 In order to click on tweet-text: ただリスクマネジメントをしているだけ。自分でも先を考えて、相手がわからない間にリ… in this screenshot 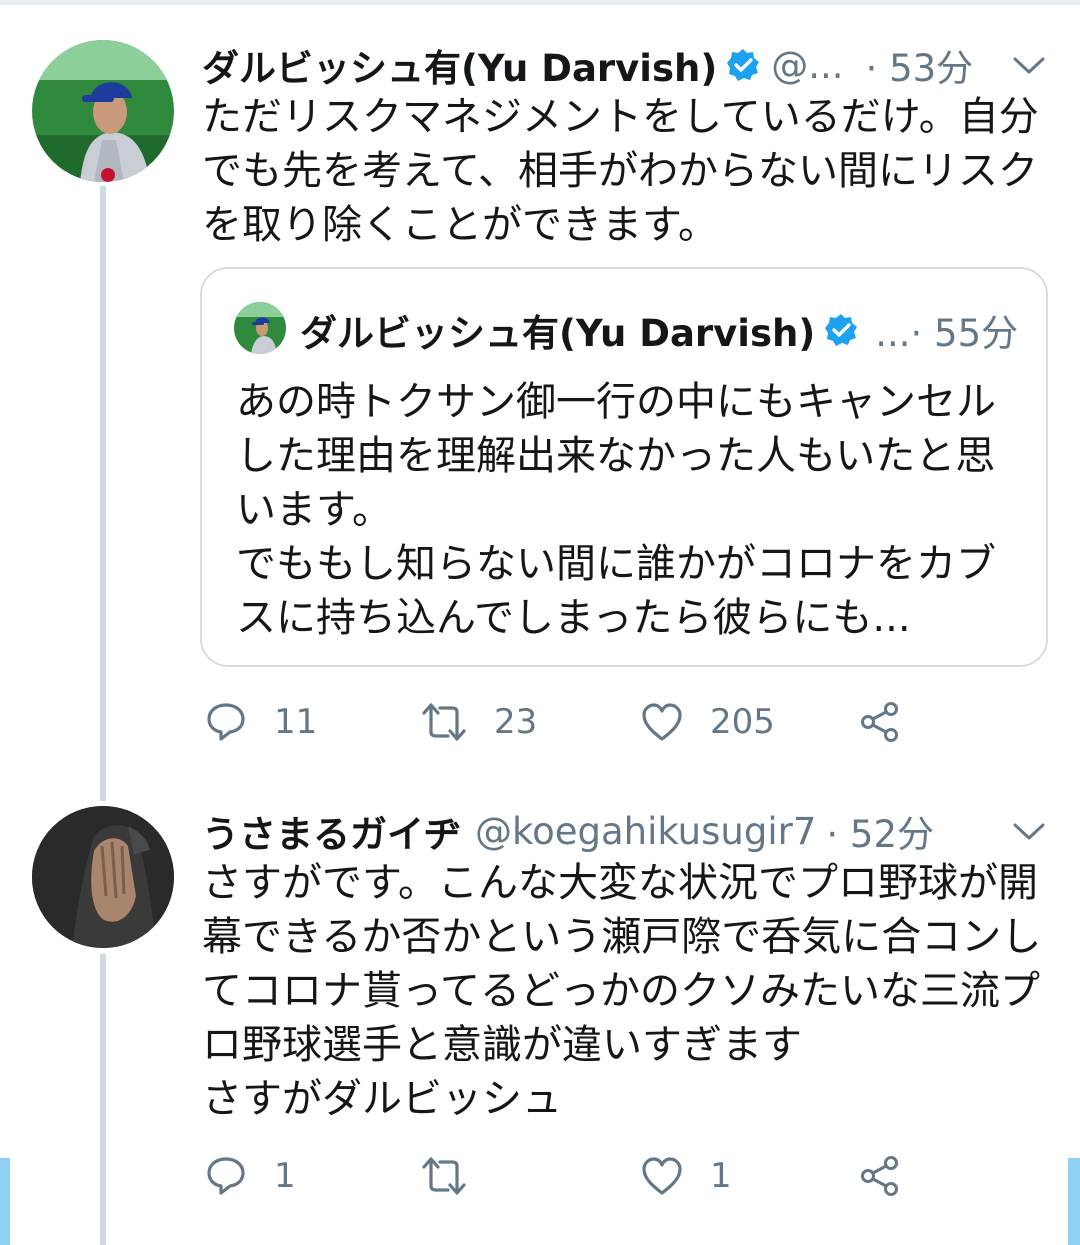, I will do `click(620, 171)`.